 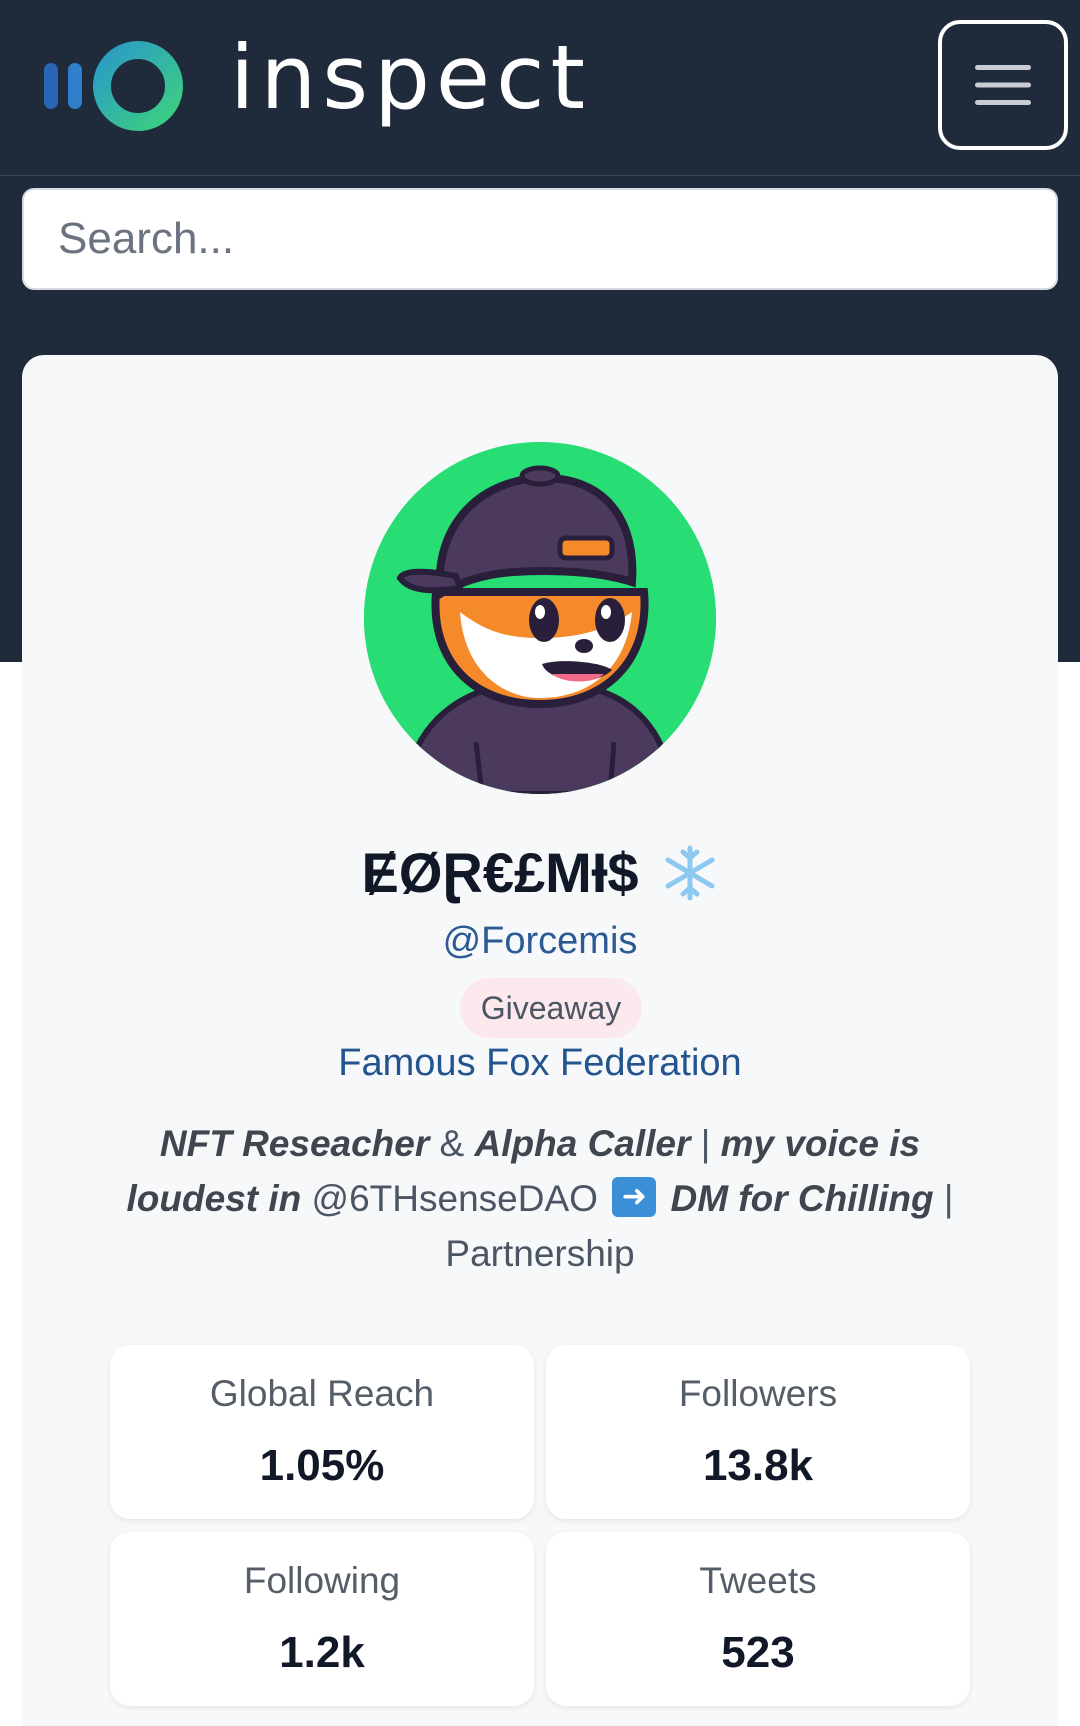 I want to click on stat-card-followers: Followers 13.8k, so click(x=758, y=1432).